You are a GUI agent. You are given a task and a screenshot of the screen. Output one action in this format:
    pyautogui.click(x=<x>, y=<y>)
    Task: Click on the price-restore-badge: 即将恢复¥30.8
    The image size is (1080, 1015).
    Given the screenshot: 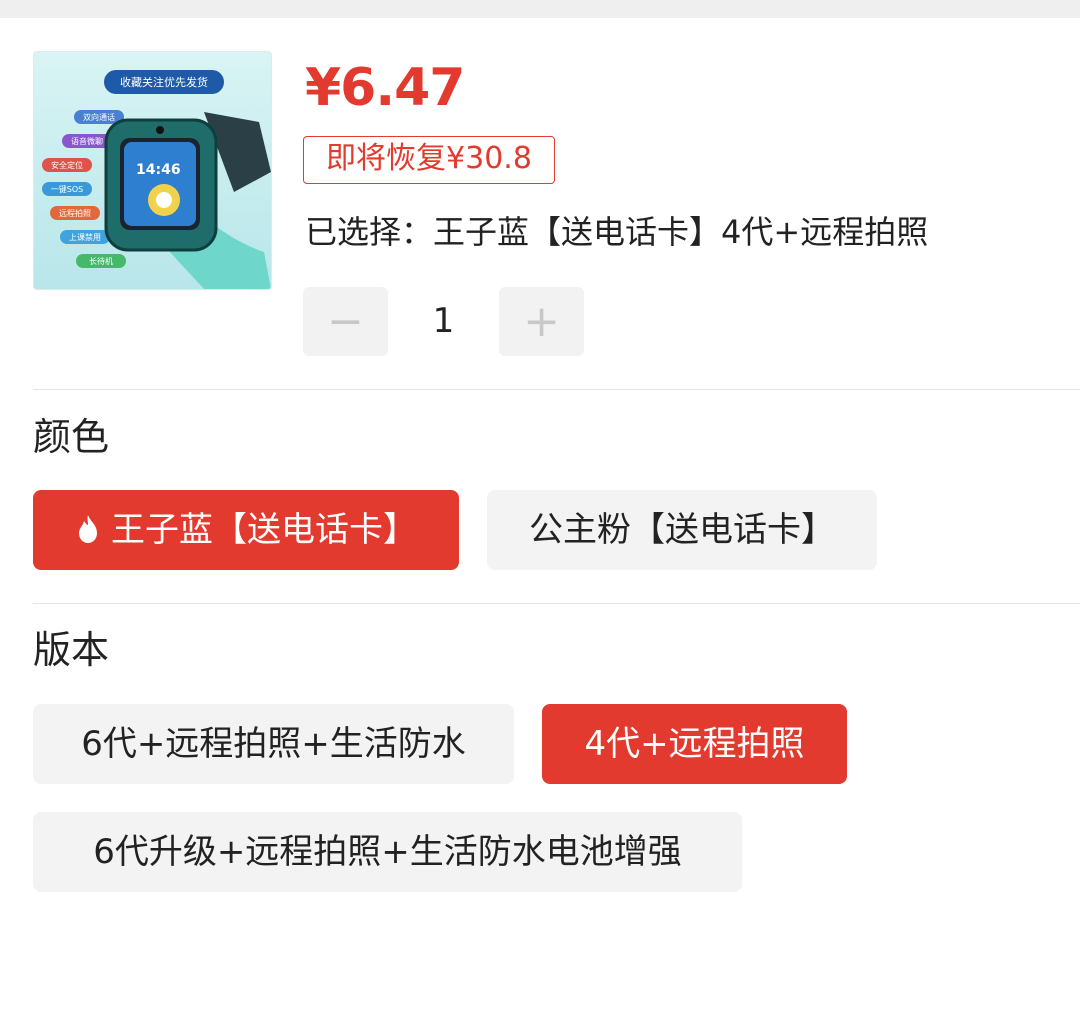 What is the action you would take?
    pyautogui.click(x=429, y=160)
    